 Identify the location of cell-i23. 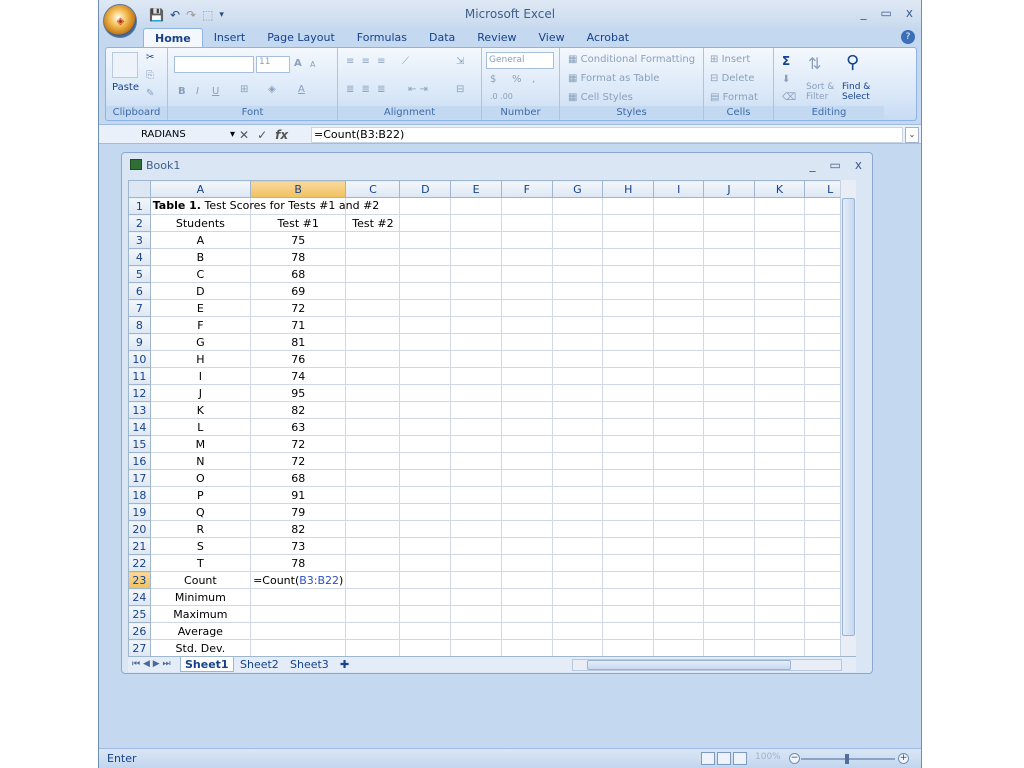
(679, 580).